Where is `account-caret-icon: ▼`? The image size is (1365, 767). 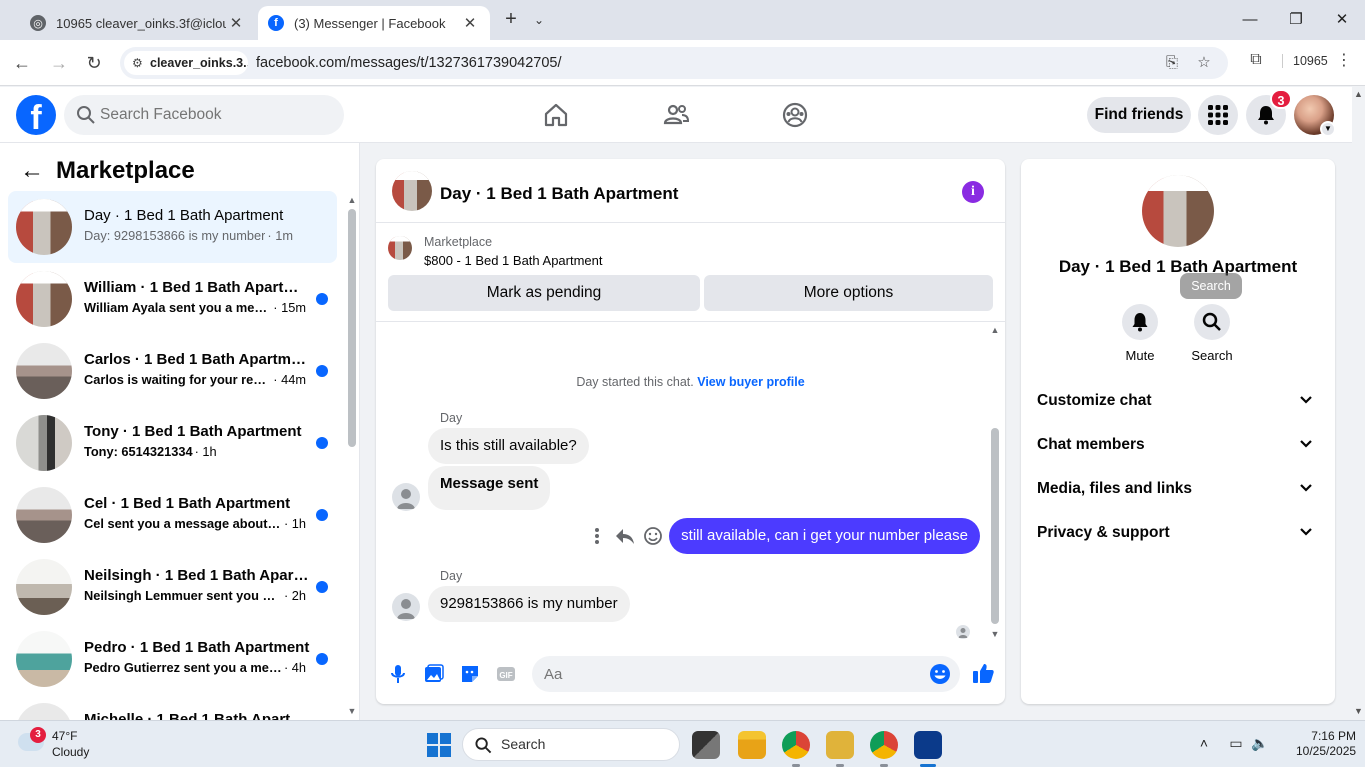
account-caret-icon: ▼ is located at coordinates (1328, 129).